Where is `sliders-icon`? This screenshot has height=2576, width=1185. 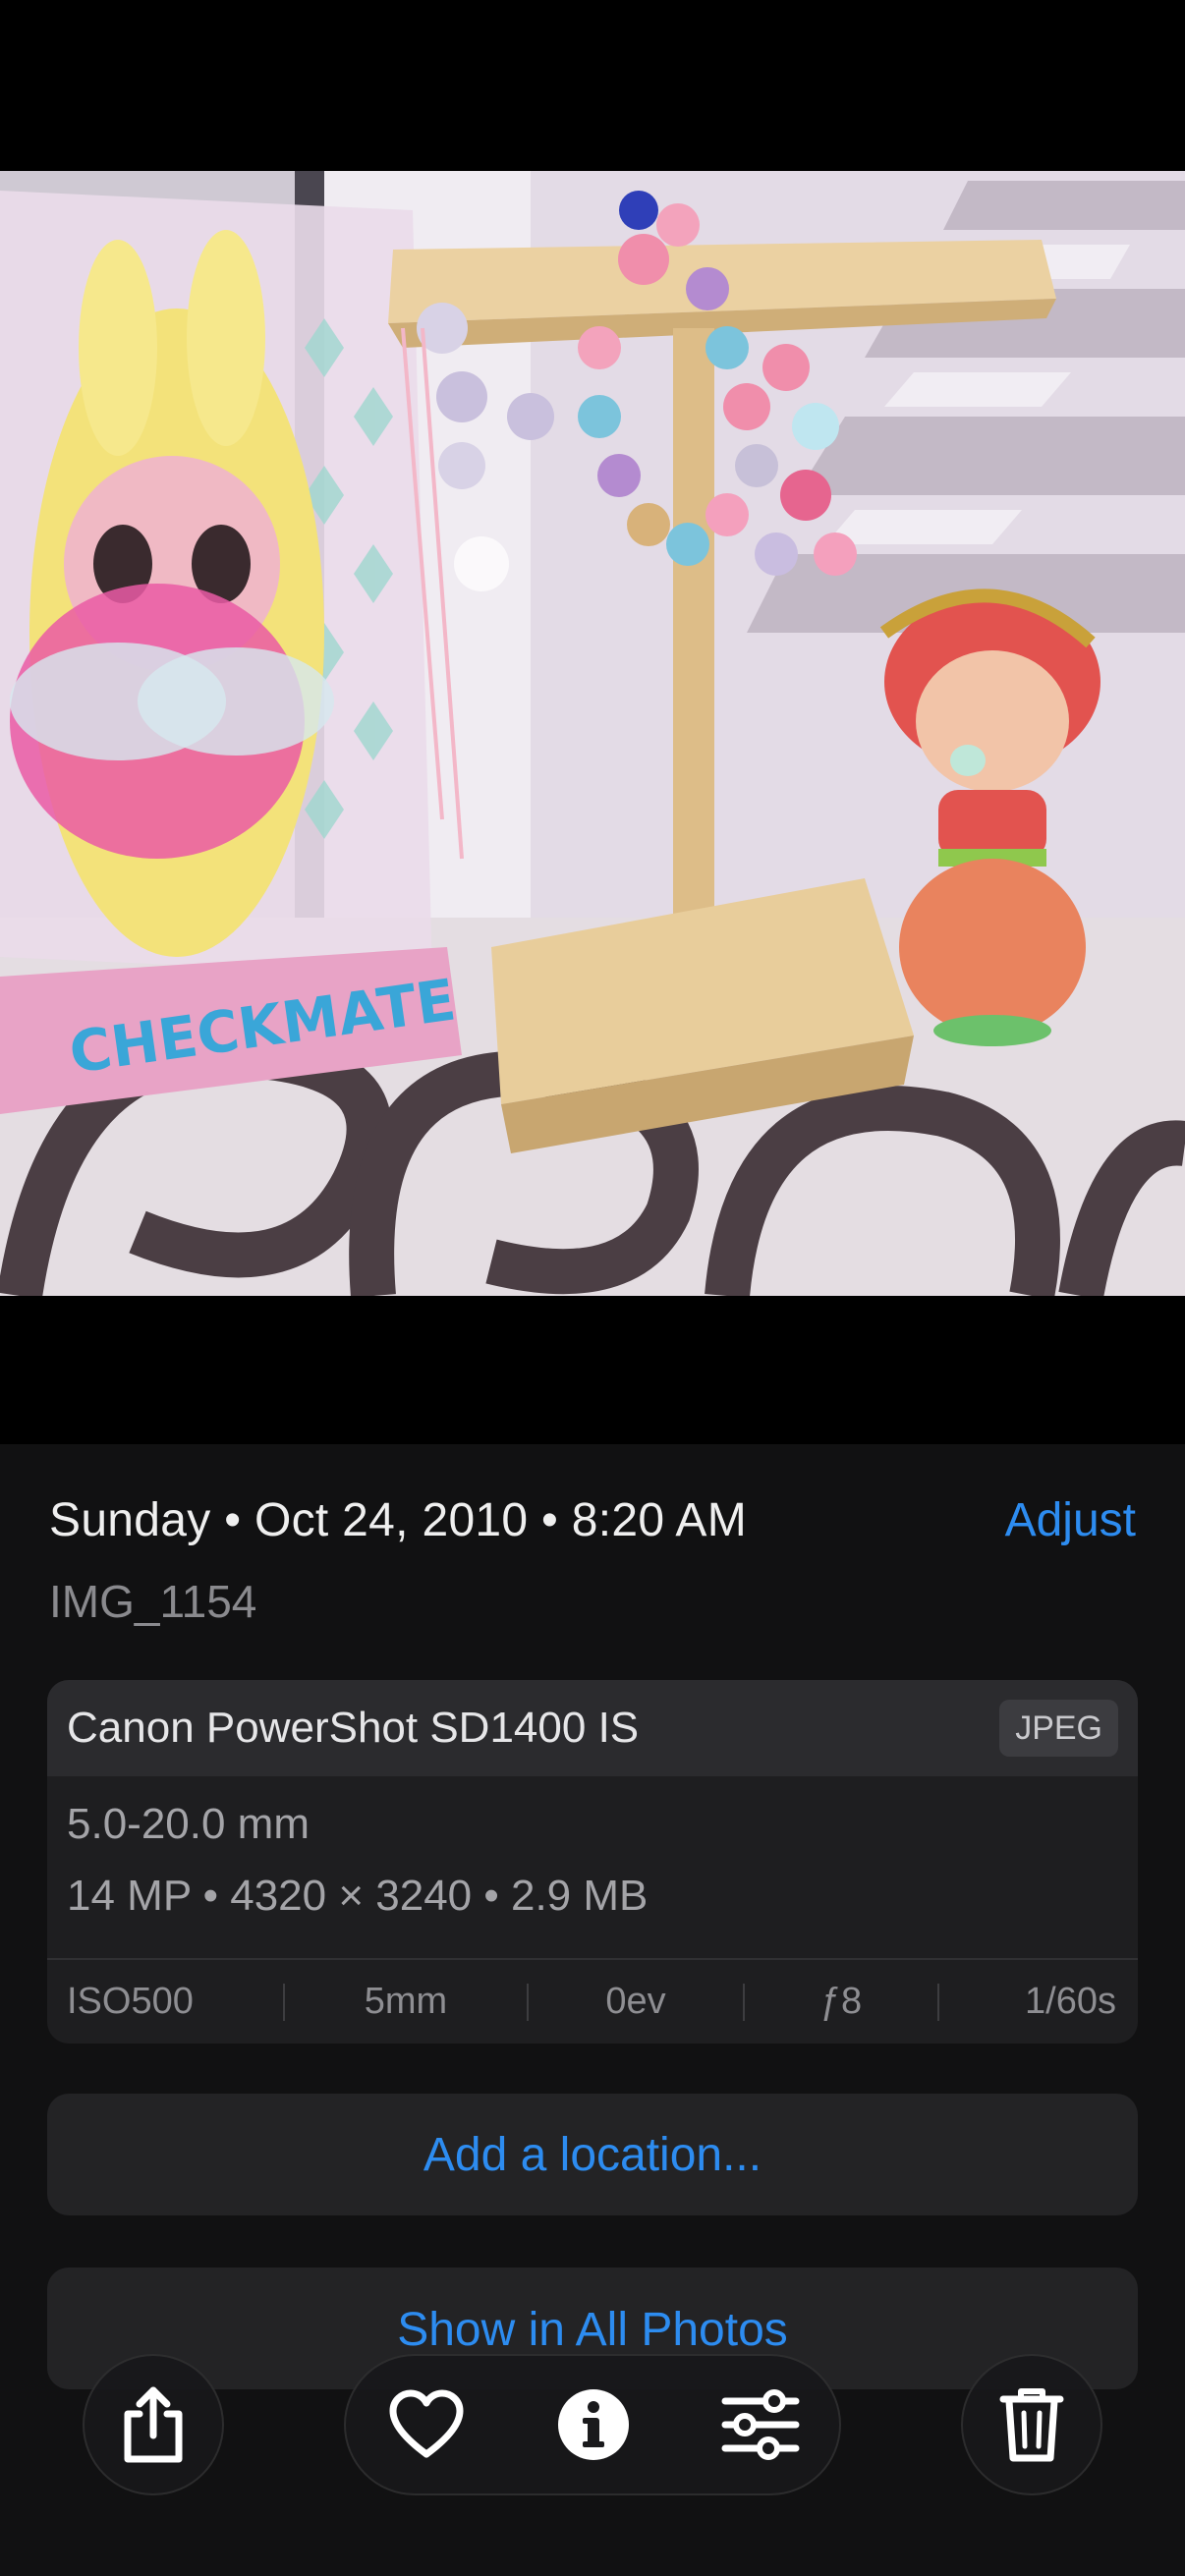
sliders-icon is located at coordinates (761, 2424).